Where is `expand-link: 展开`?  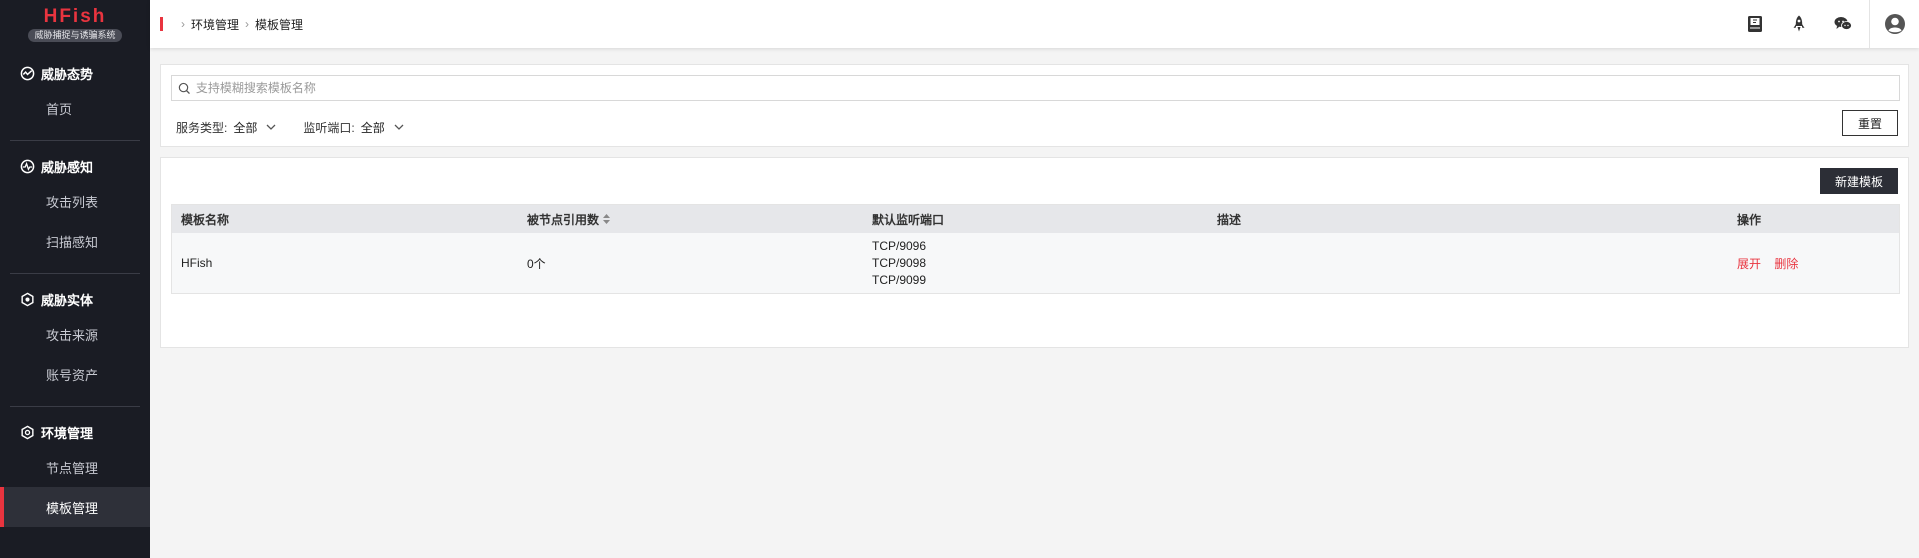
expand-link: 展开 is located at coordinates (1749, 264).